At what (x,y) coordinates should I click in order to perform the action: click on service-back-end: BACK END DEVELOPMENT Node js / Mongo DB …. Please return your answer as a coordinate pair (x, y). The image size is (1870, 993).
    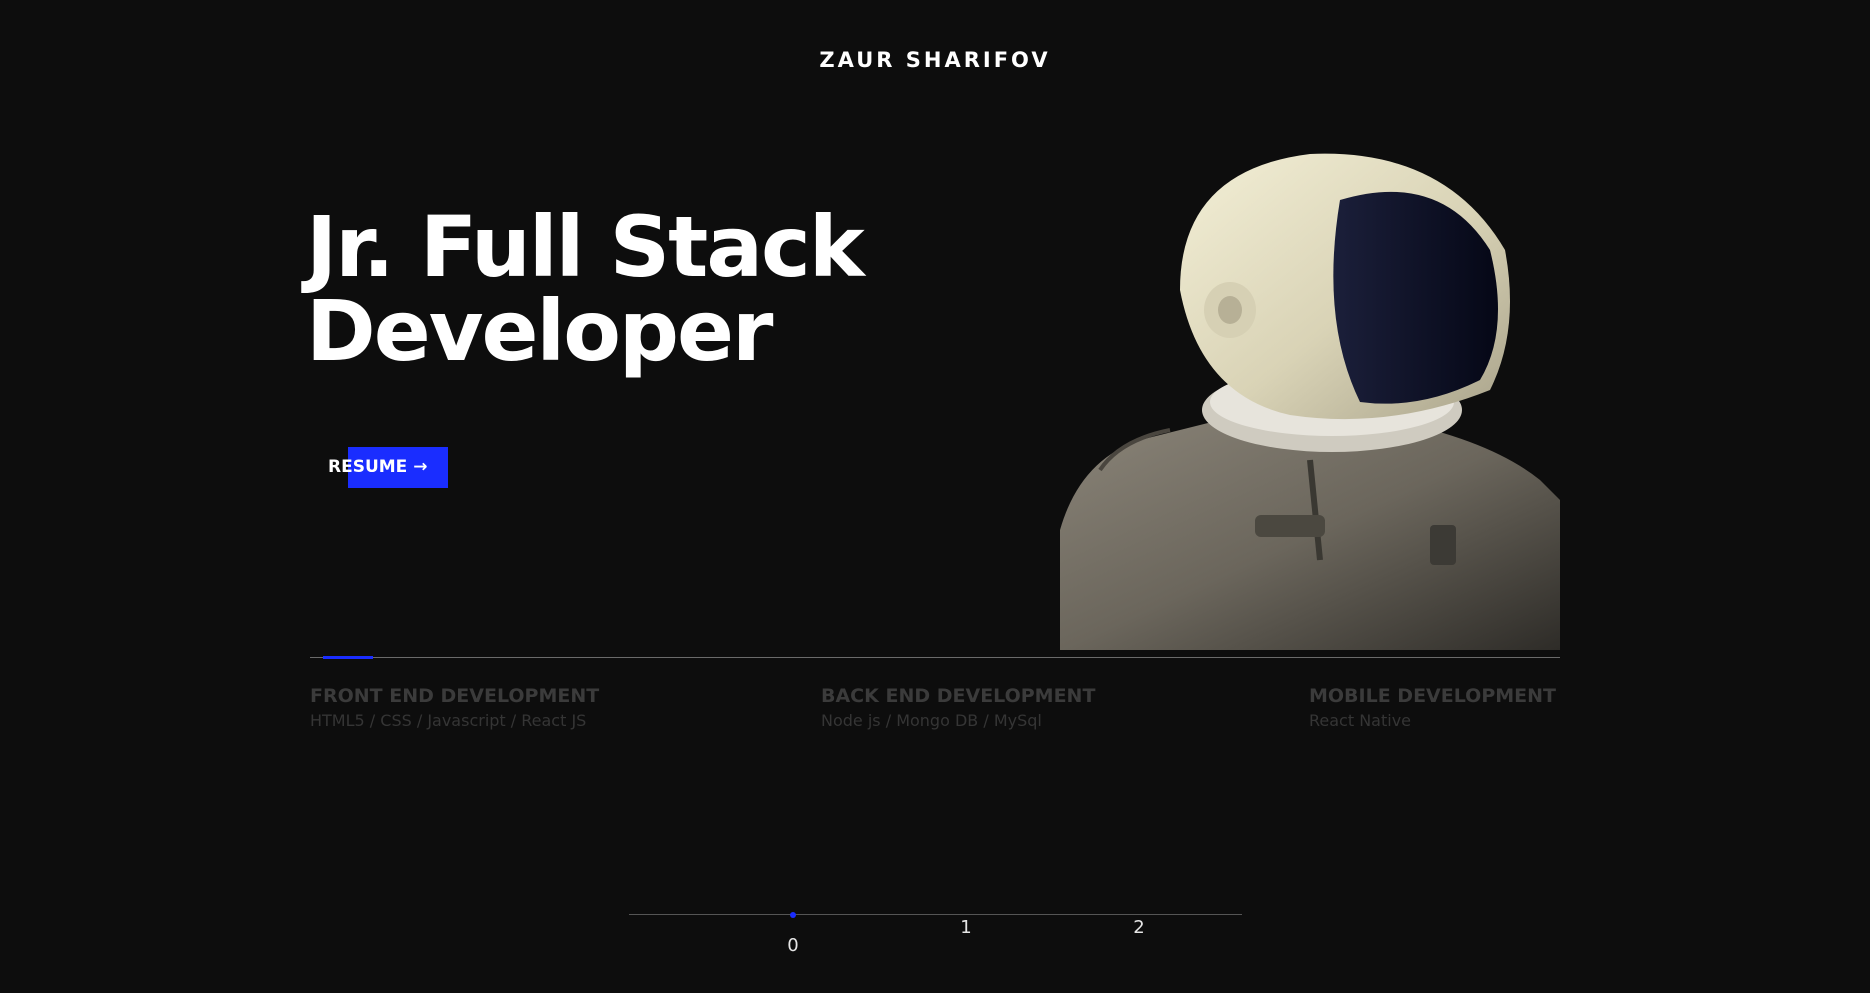
    Looking at the image, I should click on (958, 708).